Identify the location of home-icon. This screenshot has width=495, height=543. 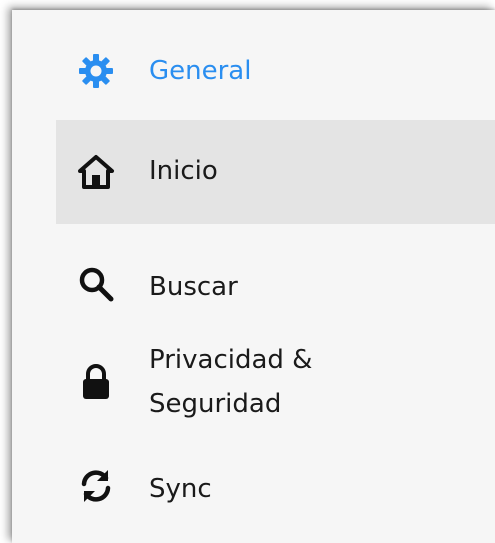
(96, 172).